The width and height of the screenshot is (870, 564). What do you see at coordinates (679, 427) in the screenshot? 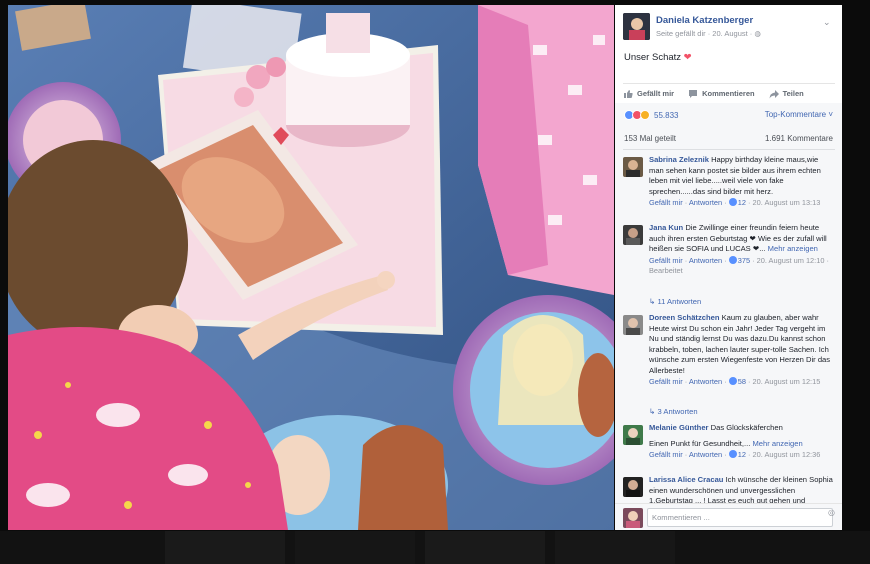
I see `commenter-name: Melanie Günther` at bounding box center [679, 427].